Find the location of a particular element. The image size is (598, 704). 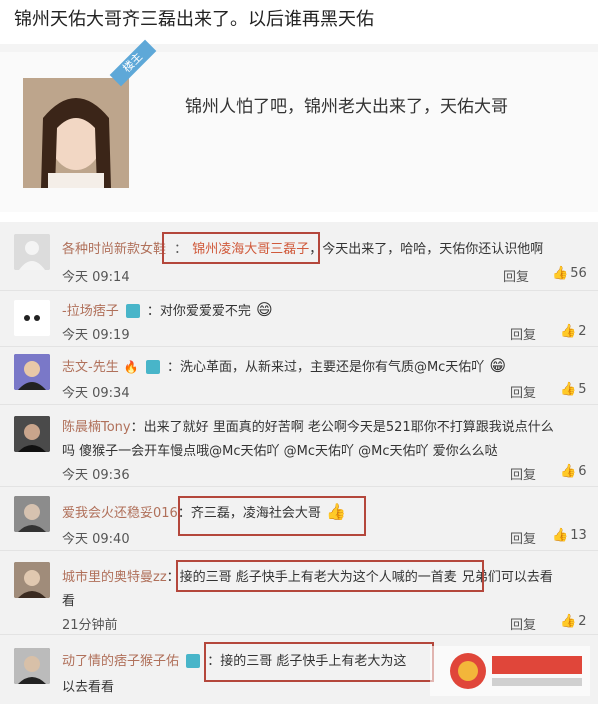

comment-text: ：出来了就好 里面真的好苦啊 老公啊今天是521耶你不打算跟我说点什么 is located at coordinates (342, 427).